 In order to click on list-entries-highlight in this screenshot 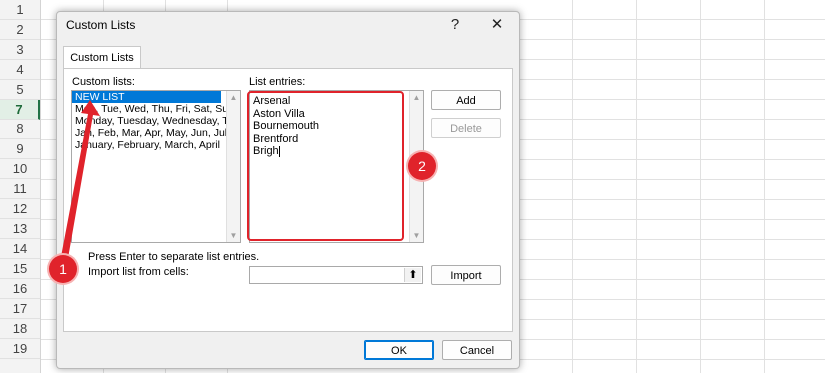, I will do `click(325, 166)`.